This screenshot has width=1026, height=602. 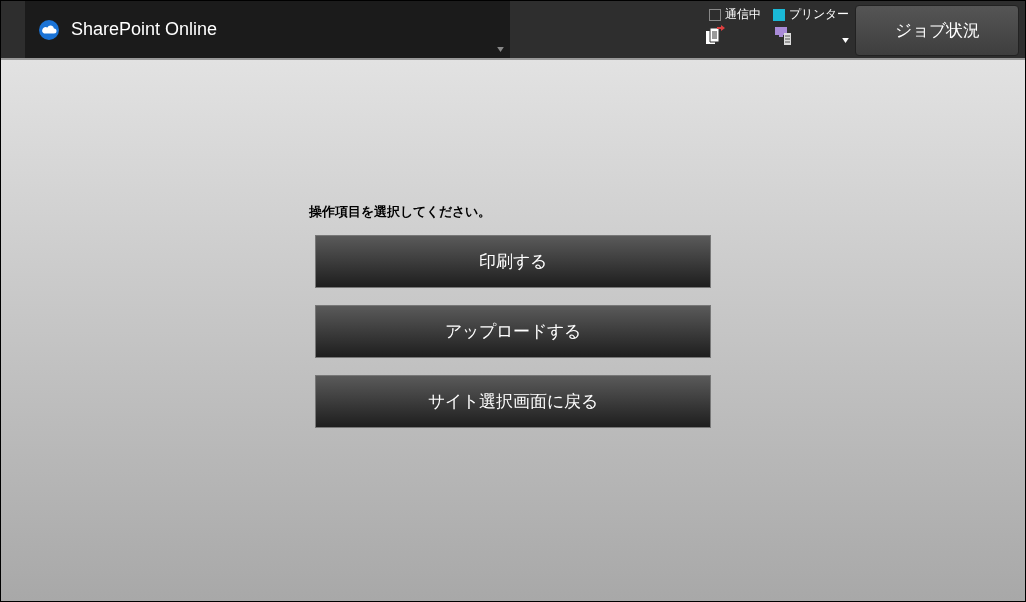 I want to click on document-send-icon, so click(x=715, y=35).